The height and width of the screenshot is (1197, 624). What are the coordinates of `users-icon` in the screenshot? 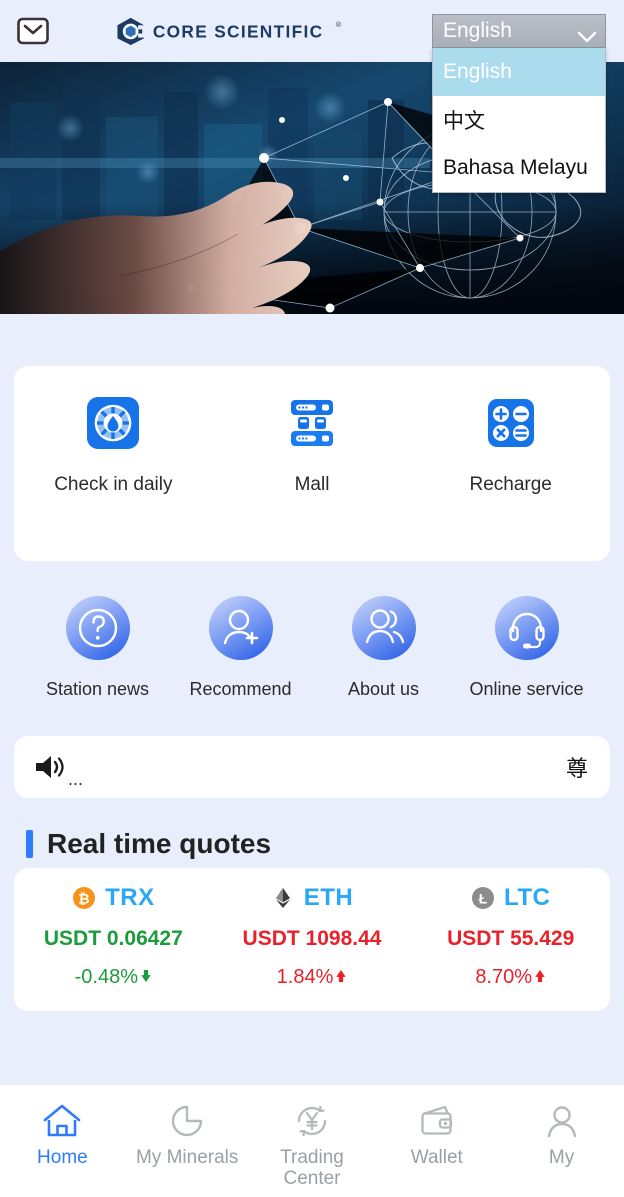 It's located at (384, 628).